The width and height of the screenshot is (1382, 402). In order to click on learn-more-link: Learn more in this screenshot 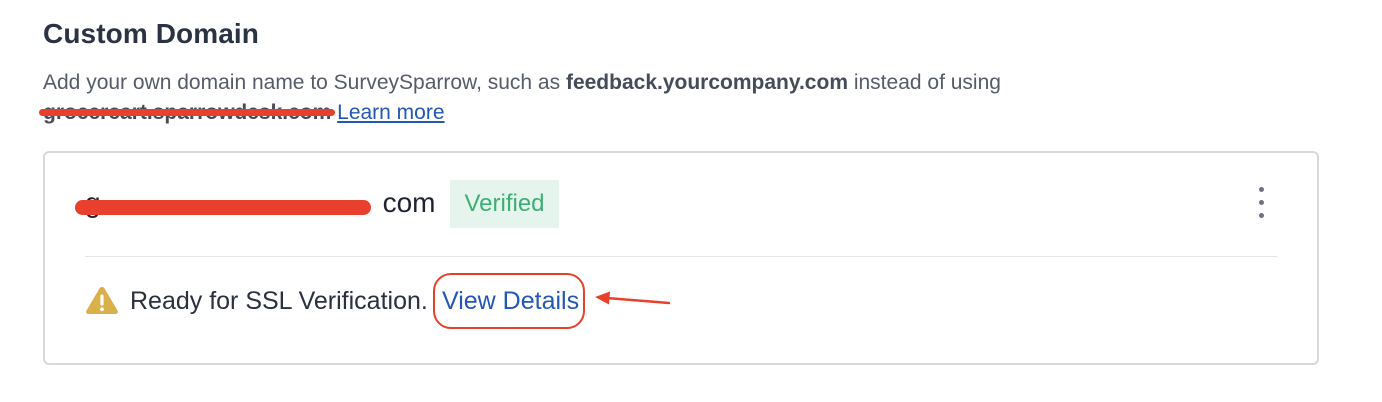, I will do `click(390, 112)`.